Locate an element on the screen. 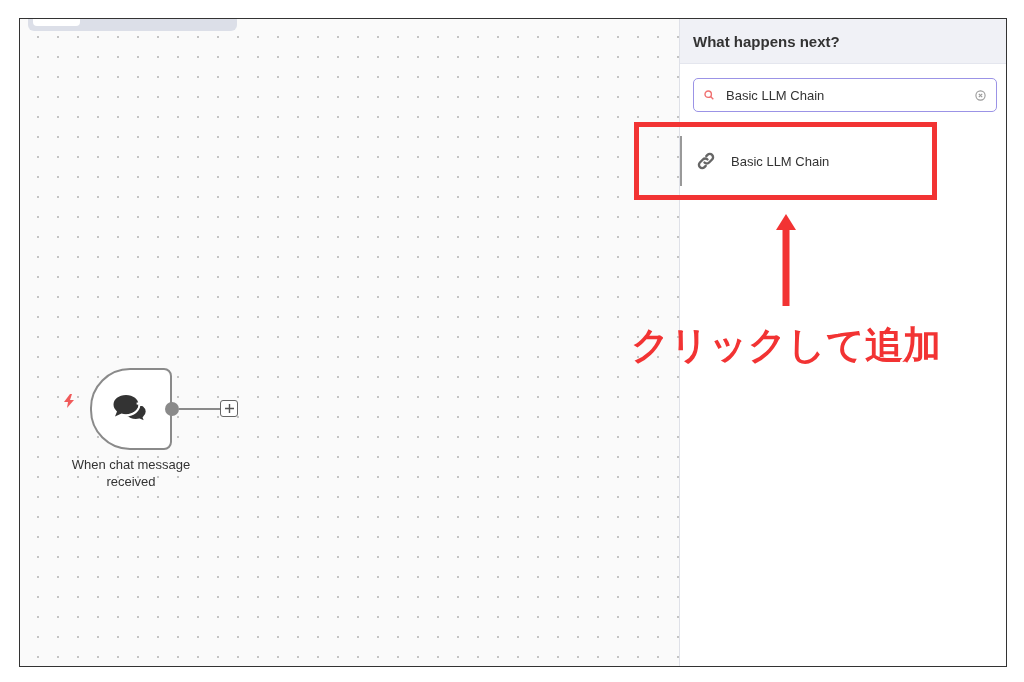 Image resolution: width=1024 pixels, height=682 pixels. plus-icon is located at coordinates (229, 408).